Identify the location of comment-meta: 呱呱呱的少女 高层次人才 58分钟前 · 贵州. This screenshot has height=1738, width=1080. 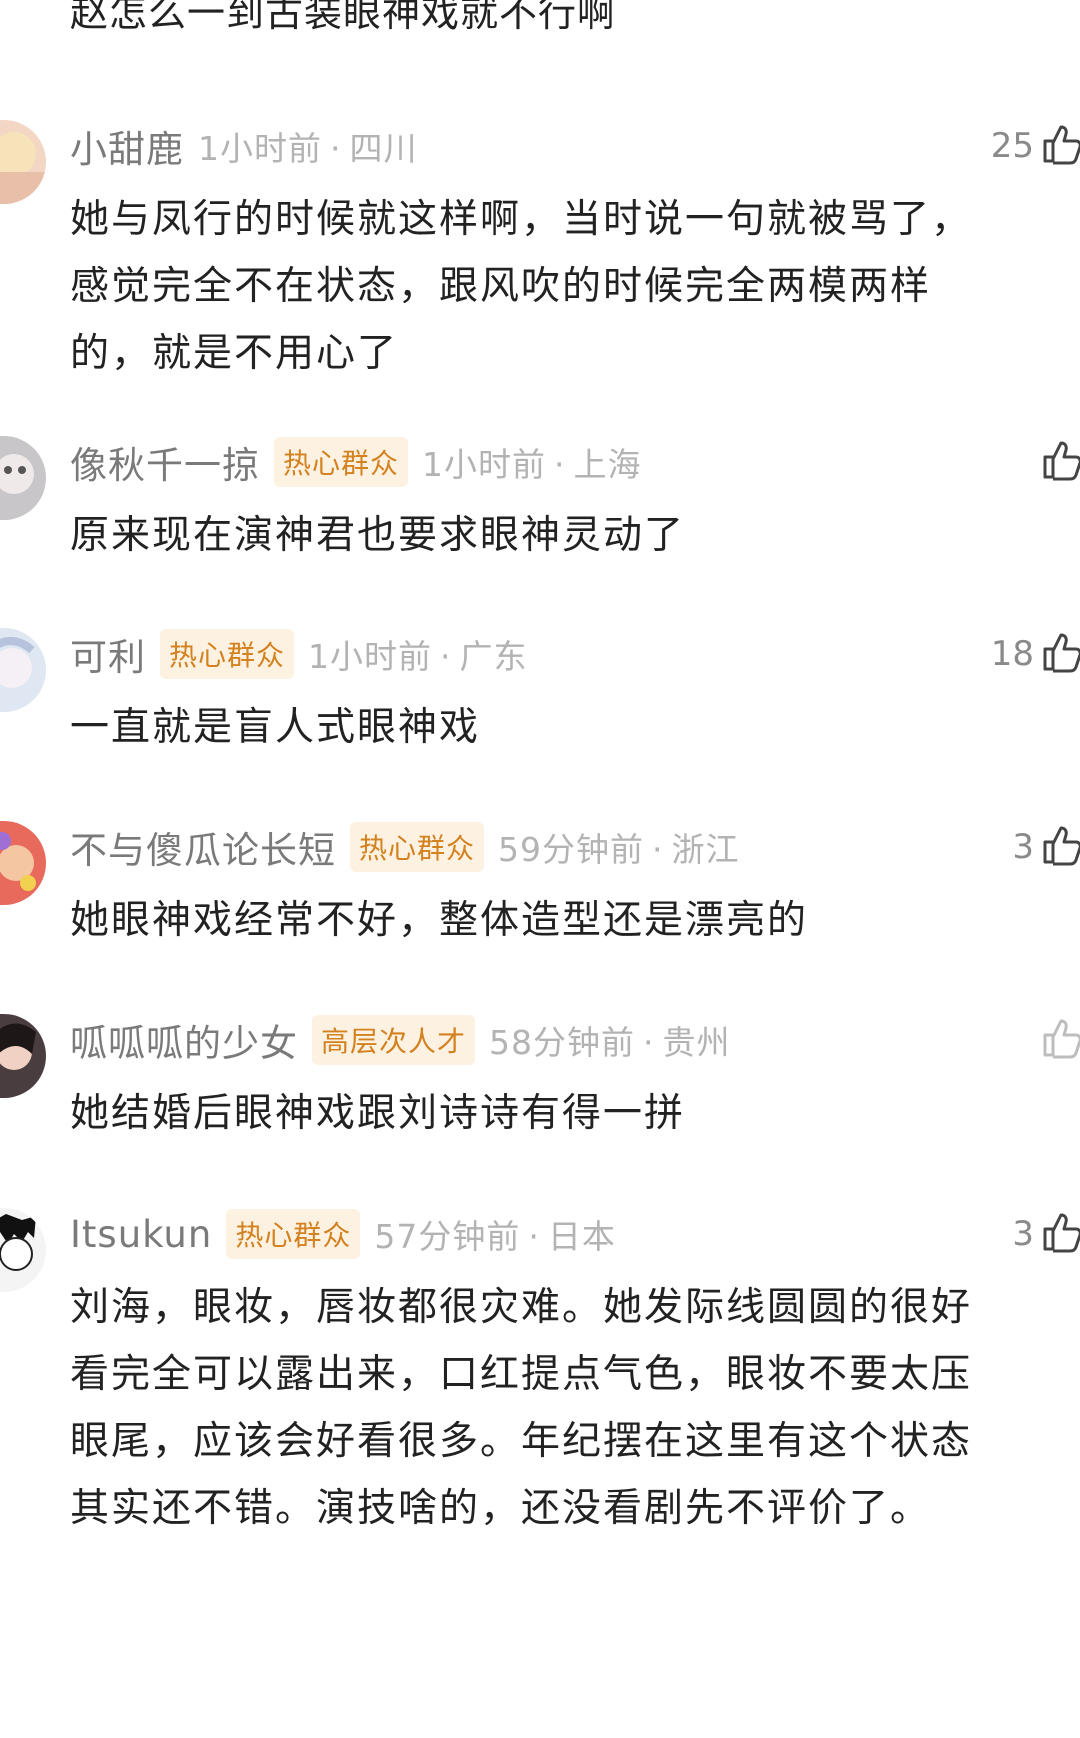
(400, 1040).